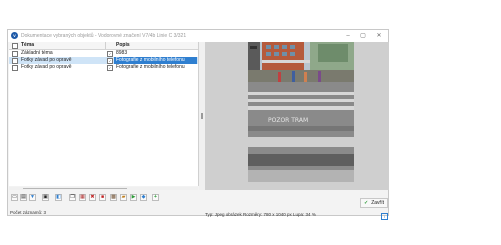  I want to click on select-all-checkbox, so click(15, 46).